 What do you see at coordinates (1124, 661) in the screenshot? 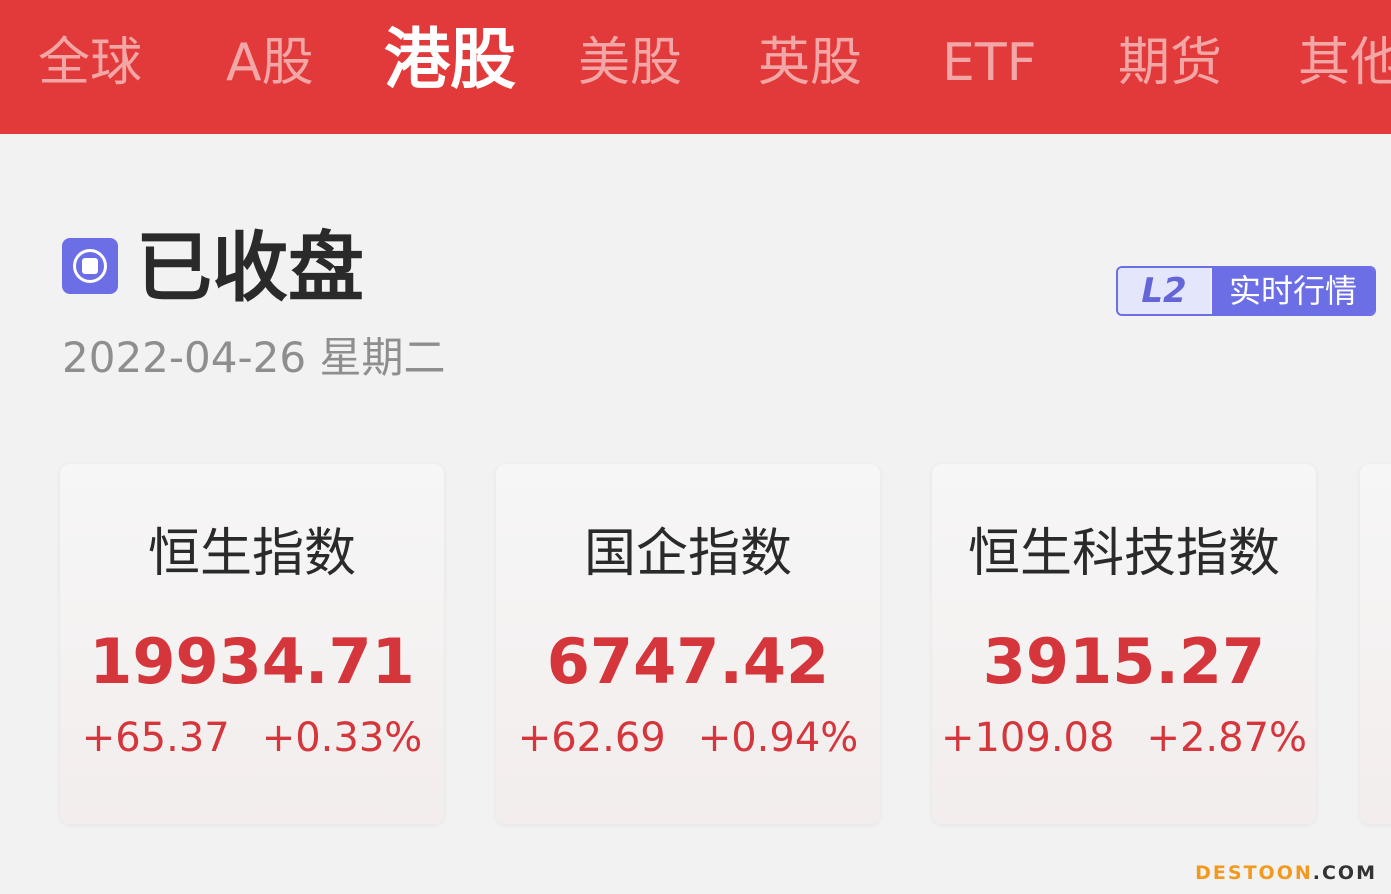
I see `index-price: 3915.27` at bounding box center [1124, 661].